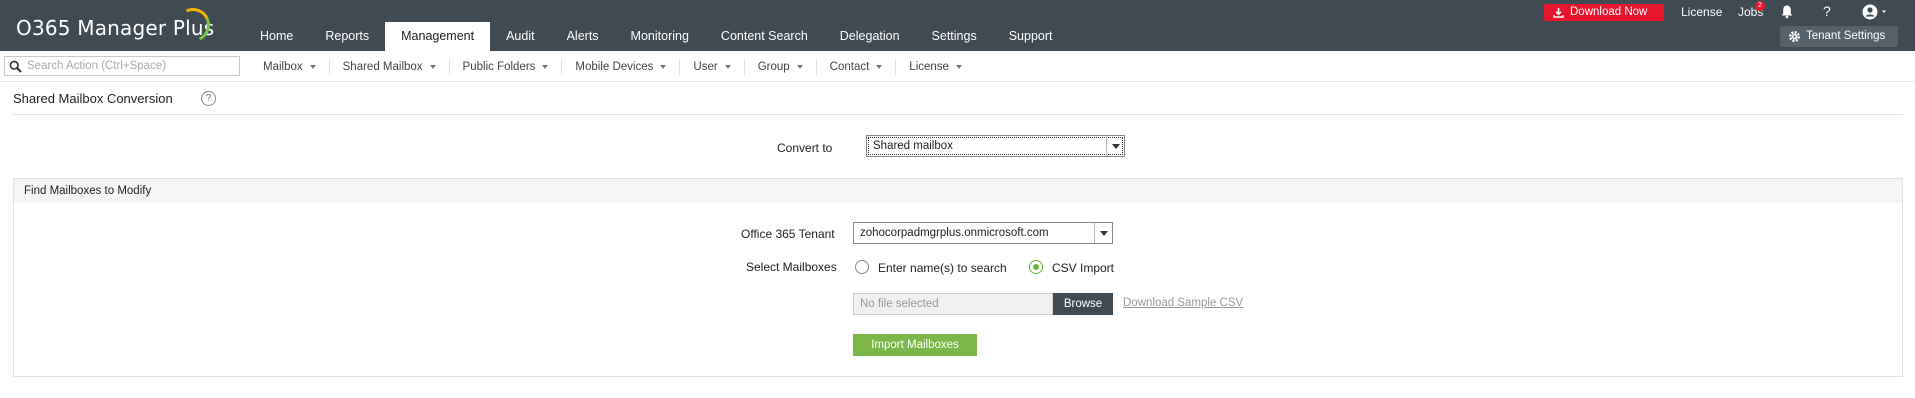 The width and height of the screenshot is (1915, 398). I want to click on download-now-label: Download Now, so click(1609, 12).